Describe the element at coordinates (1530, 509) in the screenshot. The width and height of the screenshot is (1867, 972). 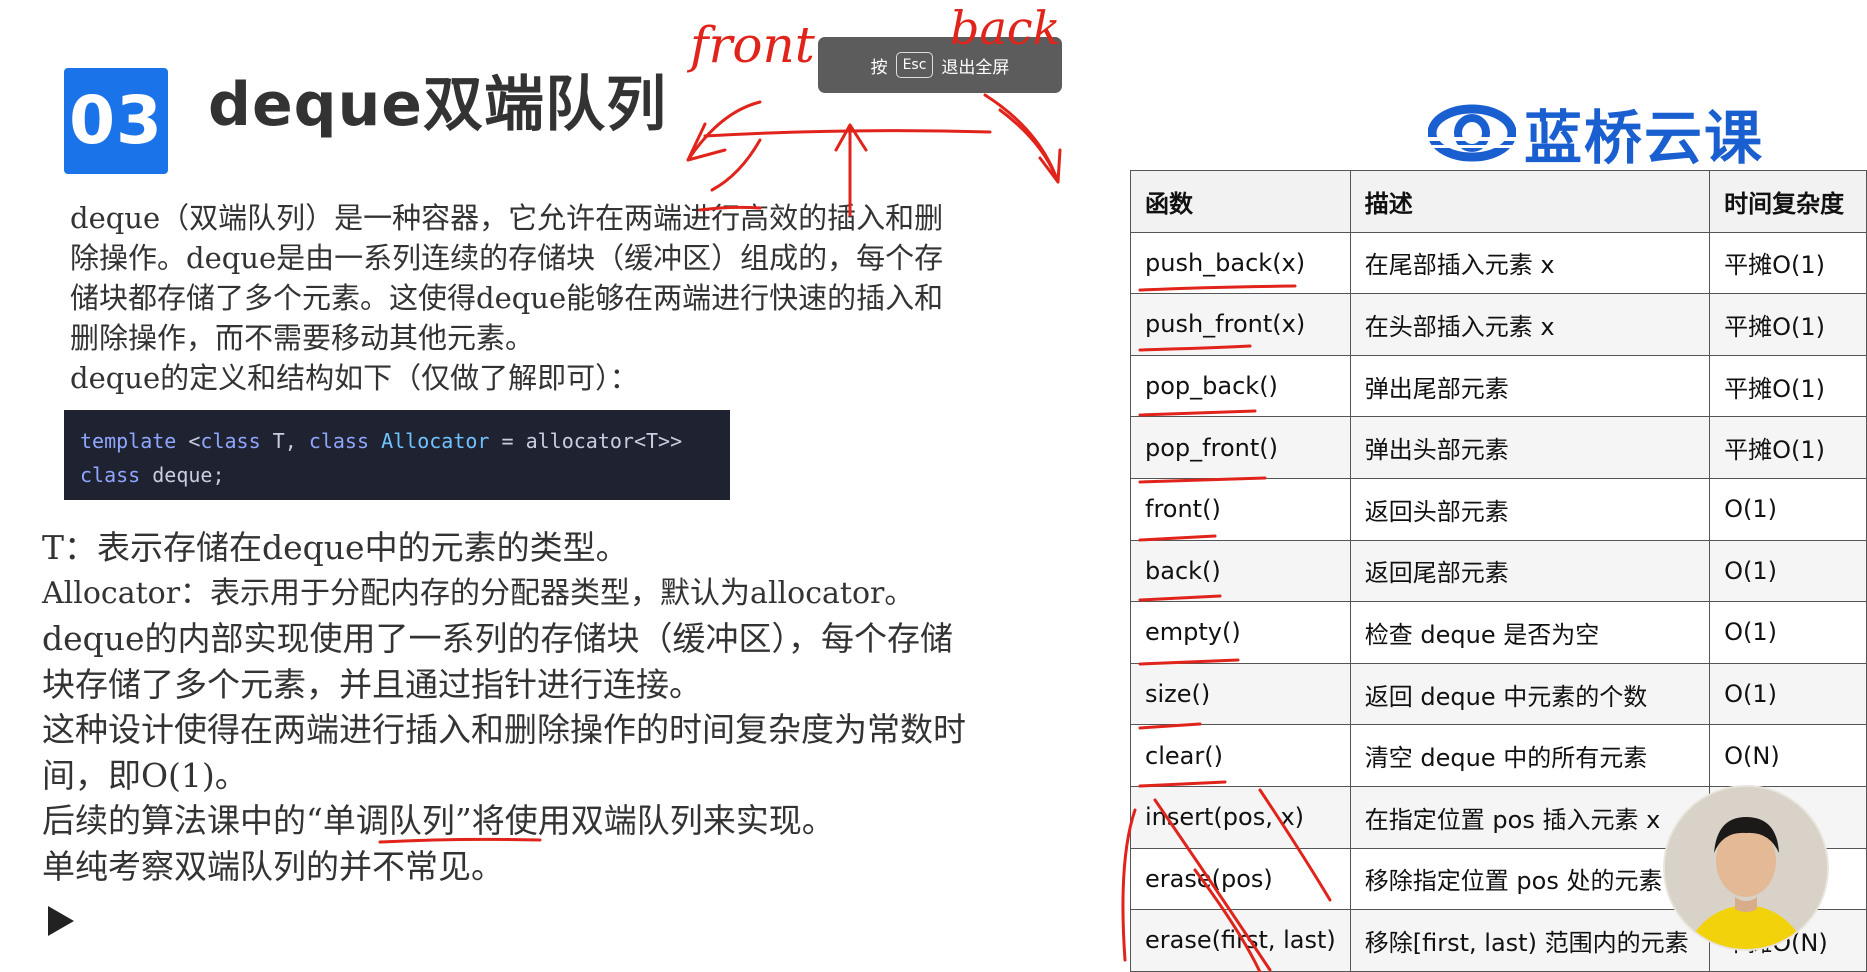
I see `cell-description: 返回头部元素` at that location.